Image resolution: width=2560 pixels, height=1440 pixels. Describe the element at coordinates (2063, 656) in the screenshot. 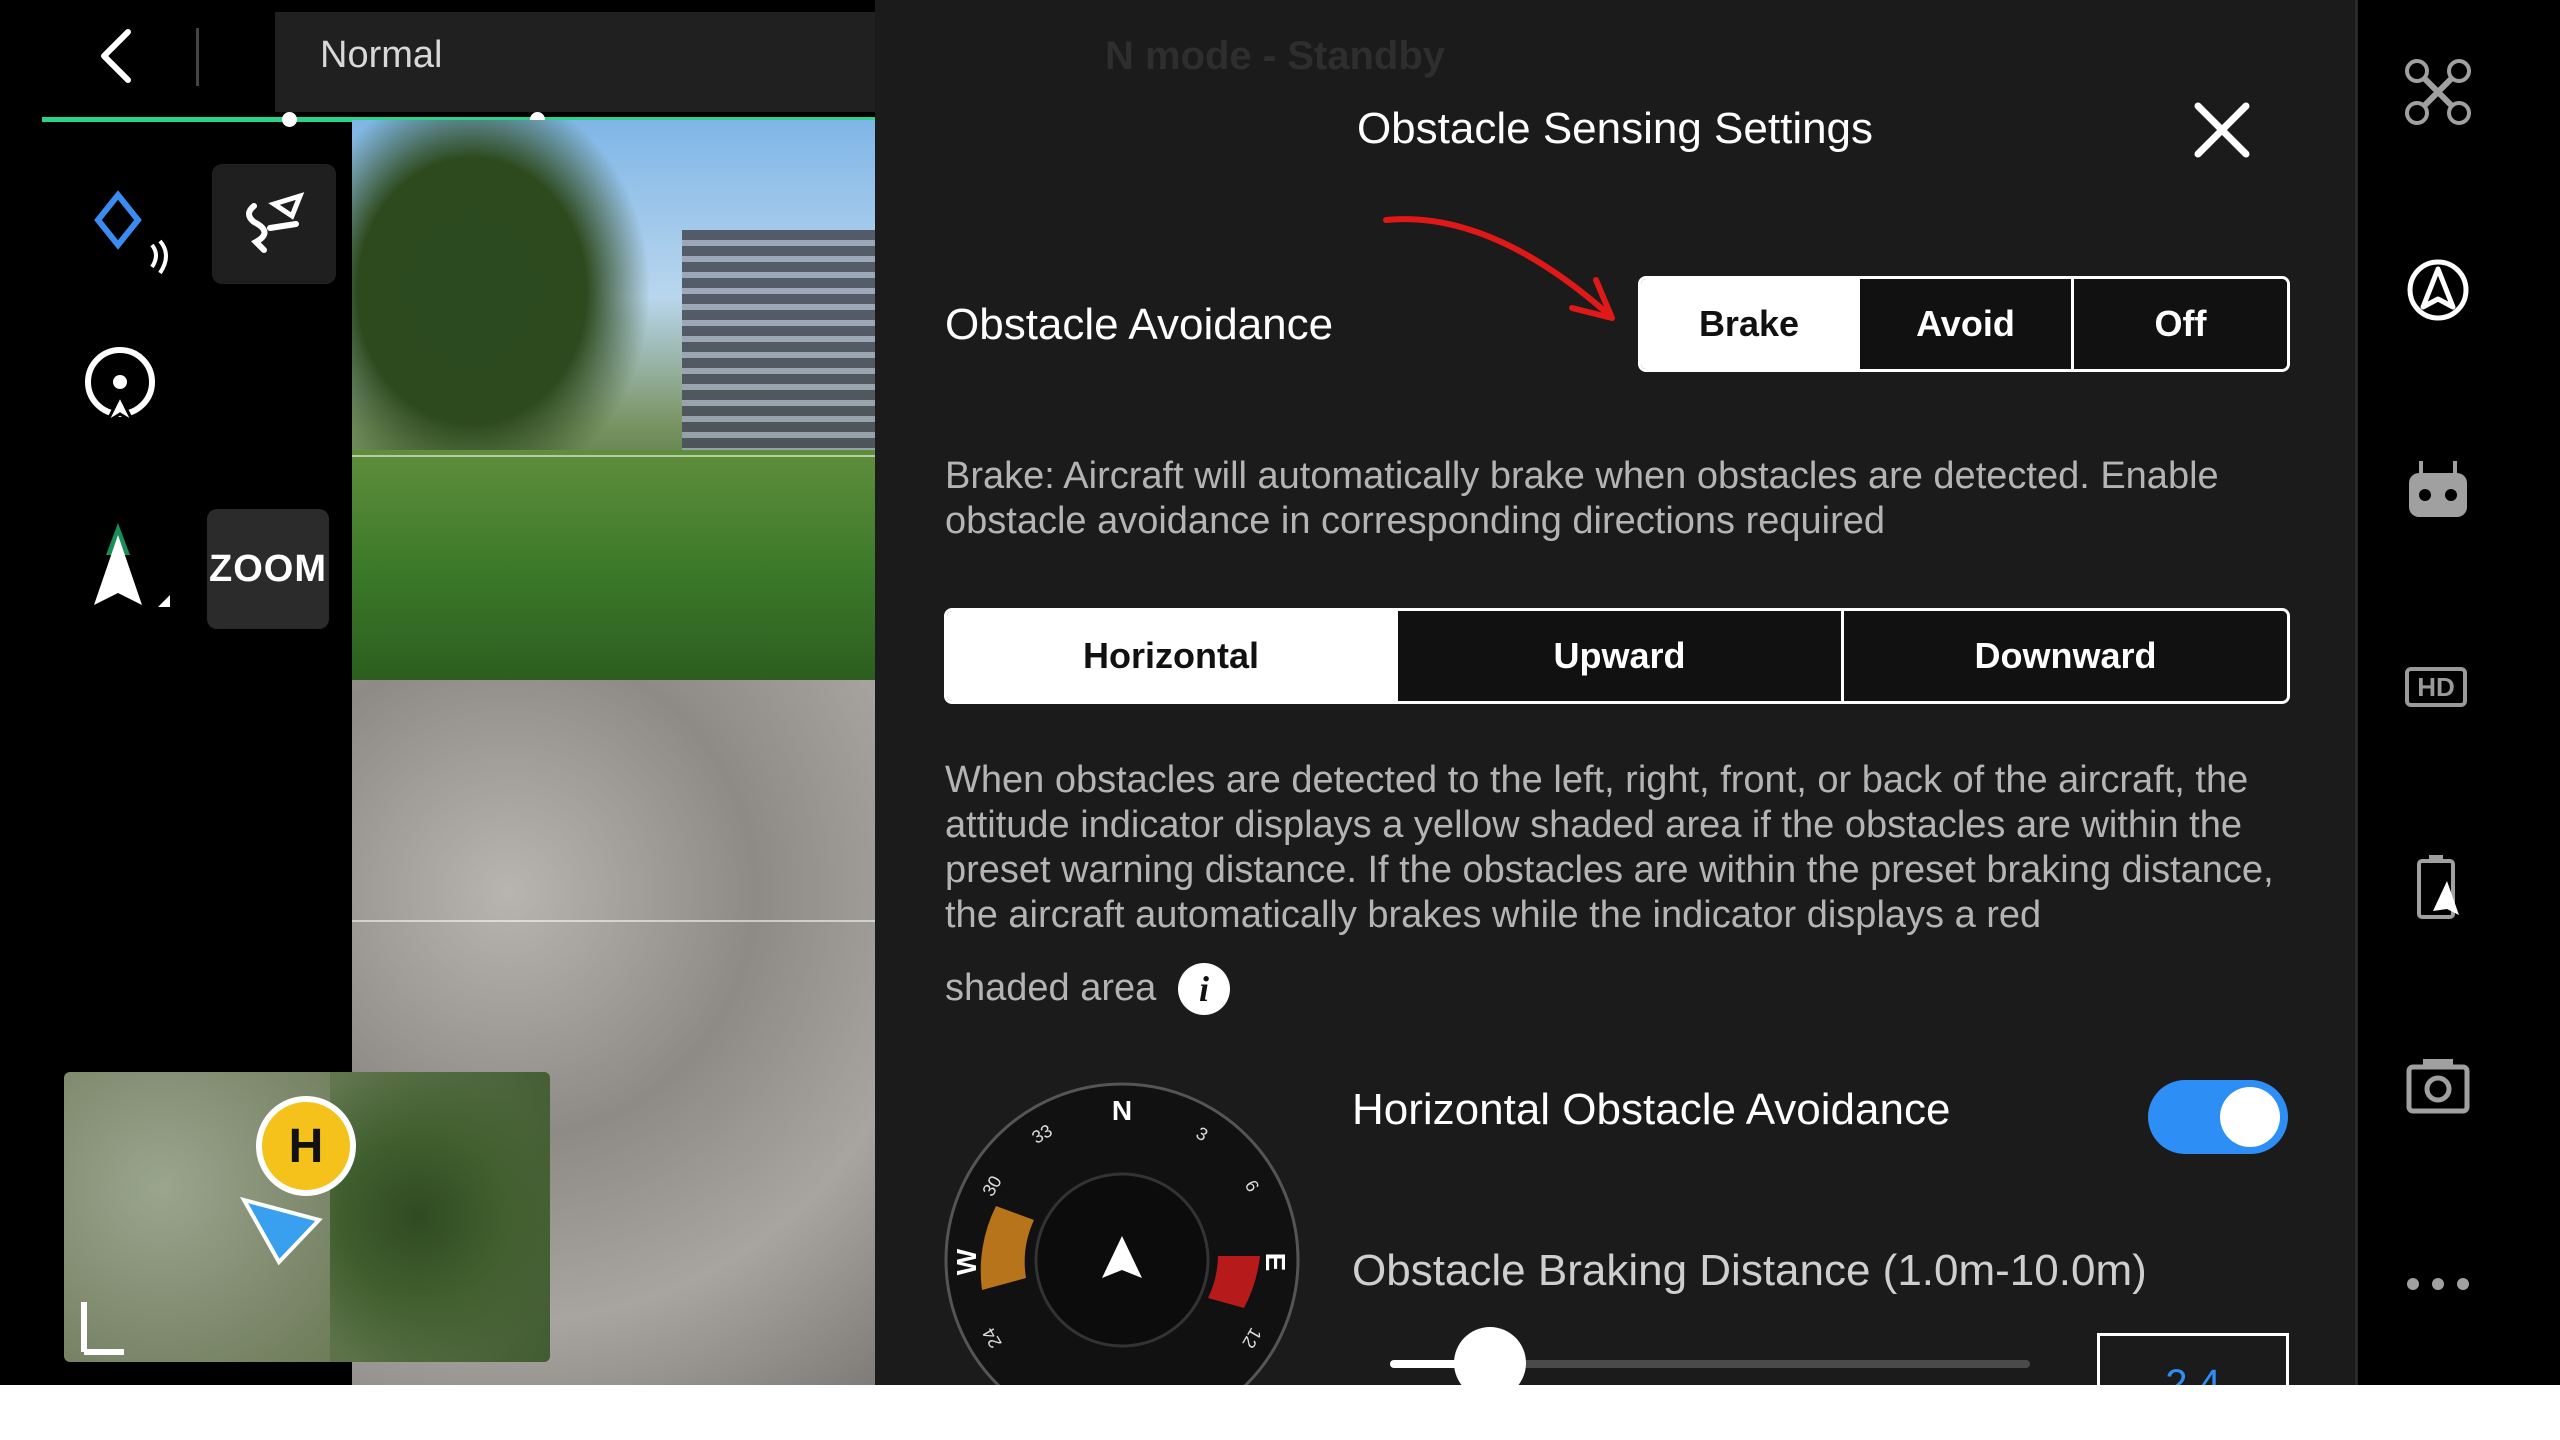

I see `tab-downward: Downward` at that location.